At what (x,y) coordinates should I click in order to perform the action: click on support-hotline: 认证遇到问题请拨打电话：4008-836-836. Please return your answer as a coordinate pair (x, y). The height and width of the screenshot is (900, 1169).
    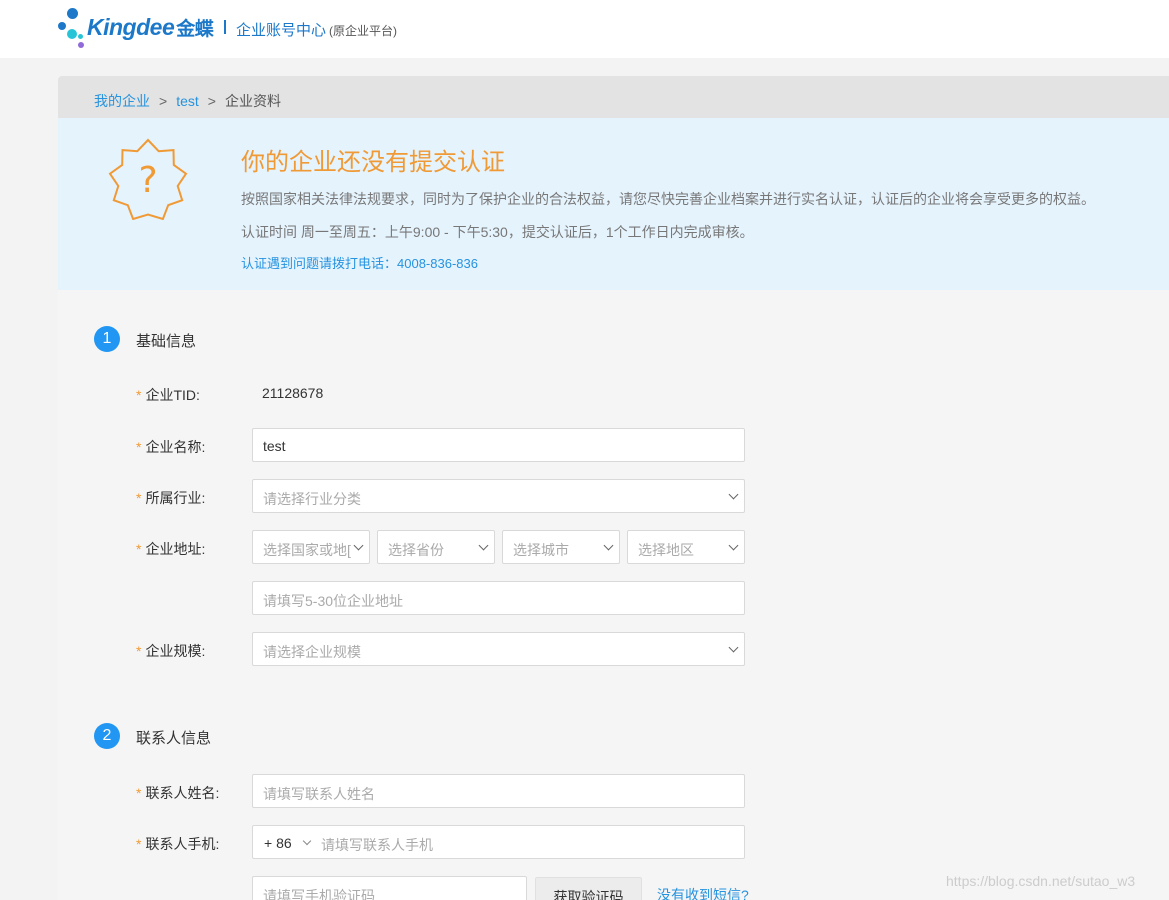
    Looking at the image, I should click on (359, 262).